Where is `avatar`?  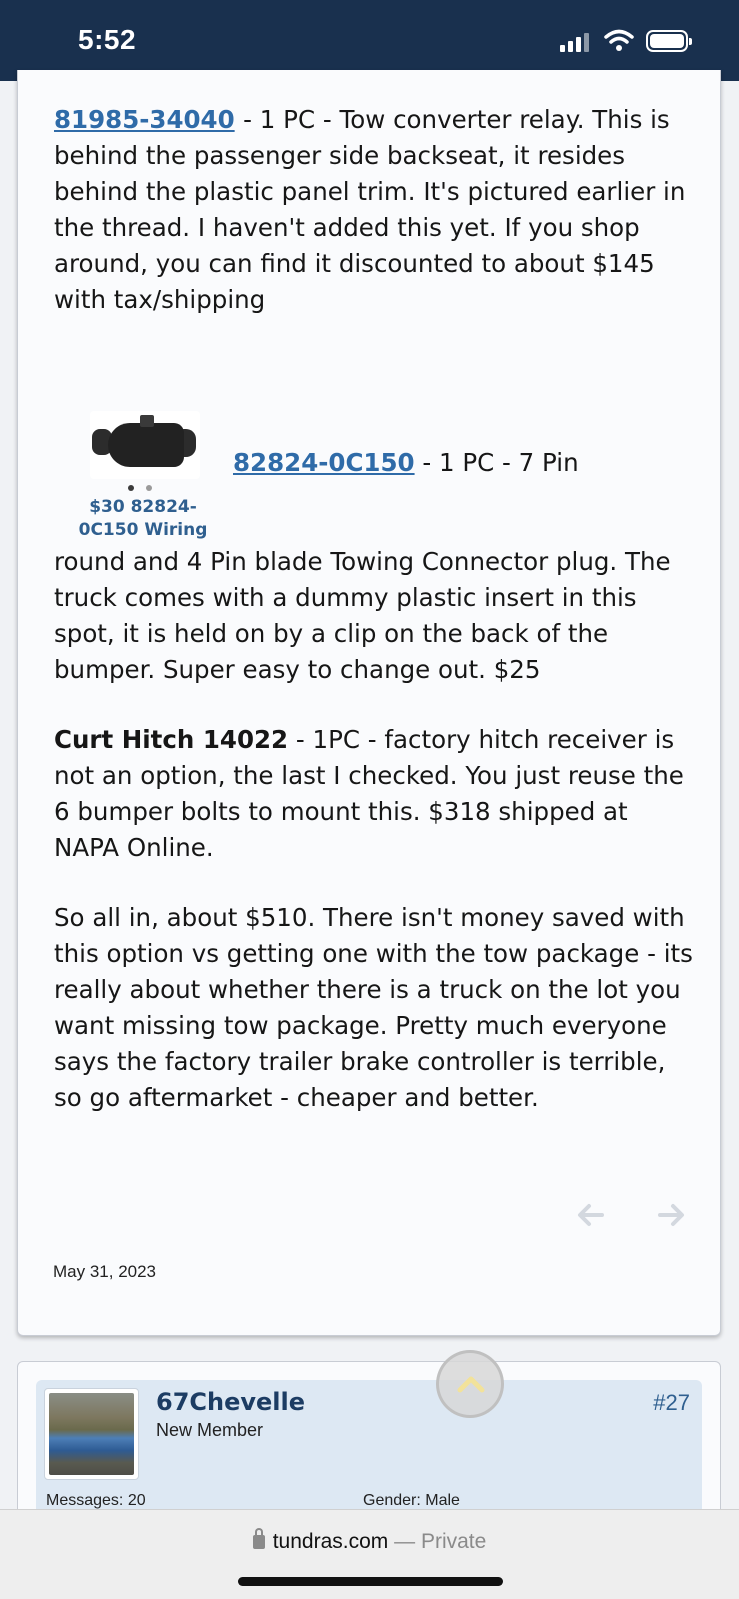
avatar is located at coordinates (91, 1434).